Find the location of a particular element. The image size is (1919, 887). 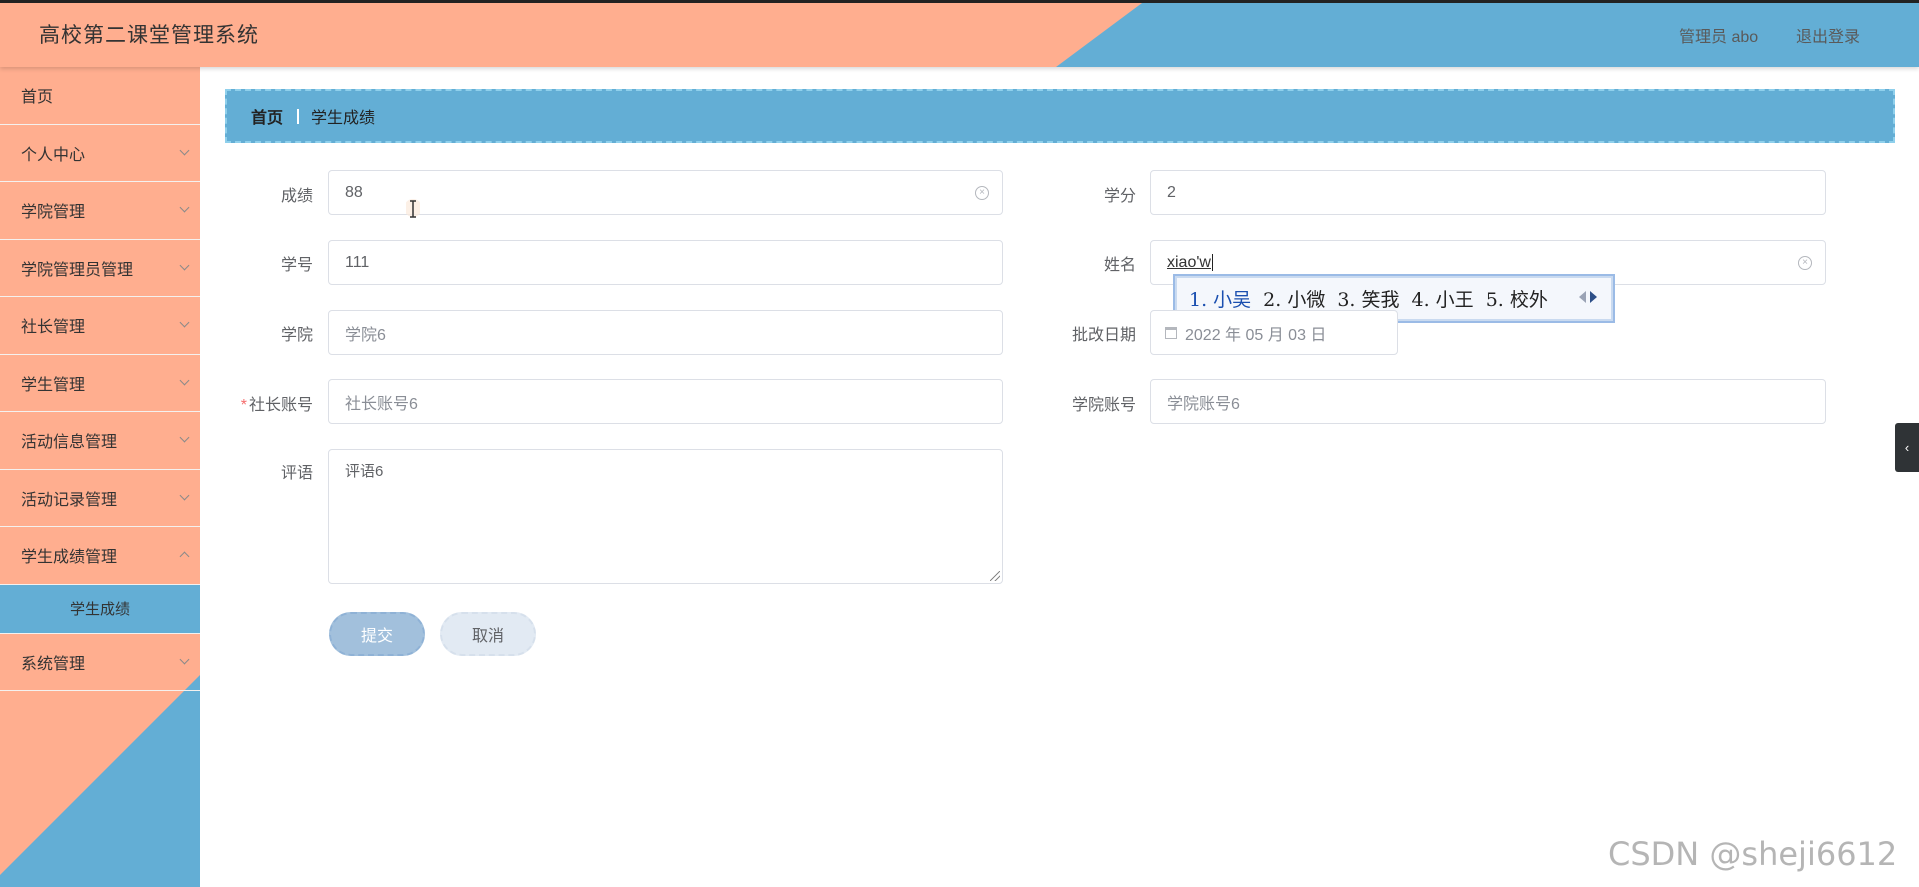

ime-candidate: 3. 笑我 is located at coordinates (1368, 298).